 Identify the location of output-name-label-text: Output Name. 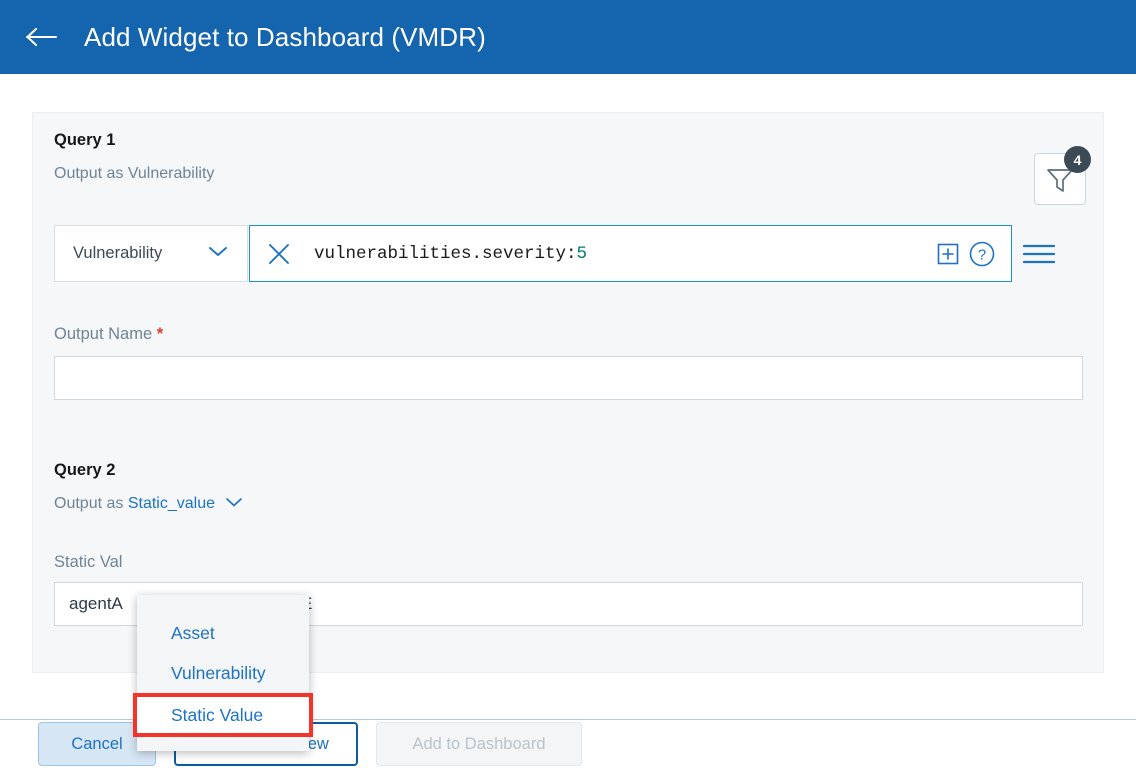
(103, 334).